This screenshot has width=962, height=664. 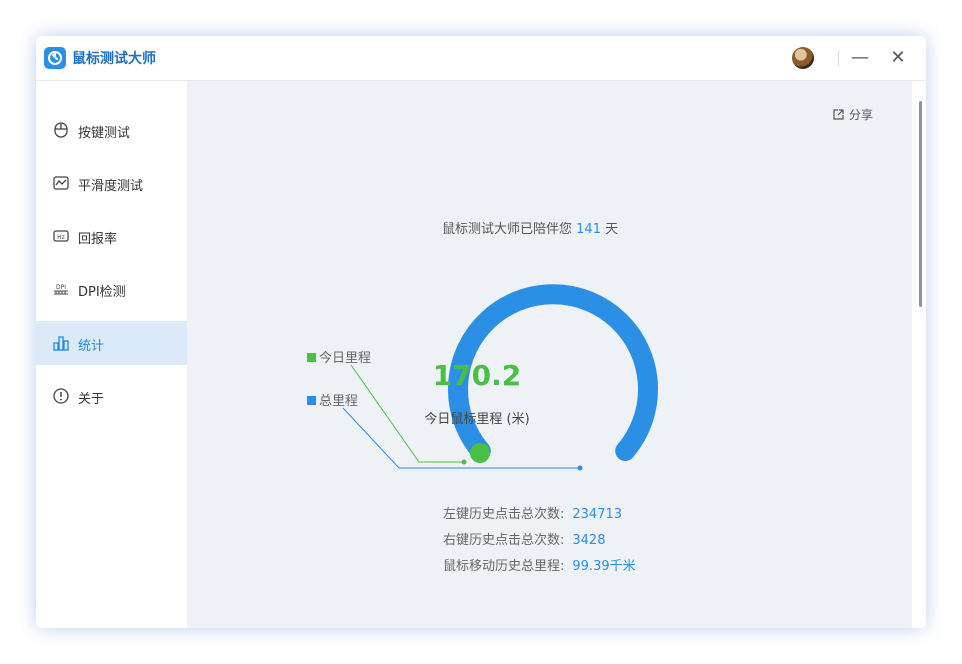 What do you see at coordinates (803, 58) in the screenshot?
I see `user-avatar` at bounding box center [803, 58].